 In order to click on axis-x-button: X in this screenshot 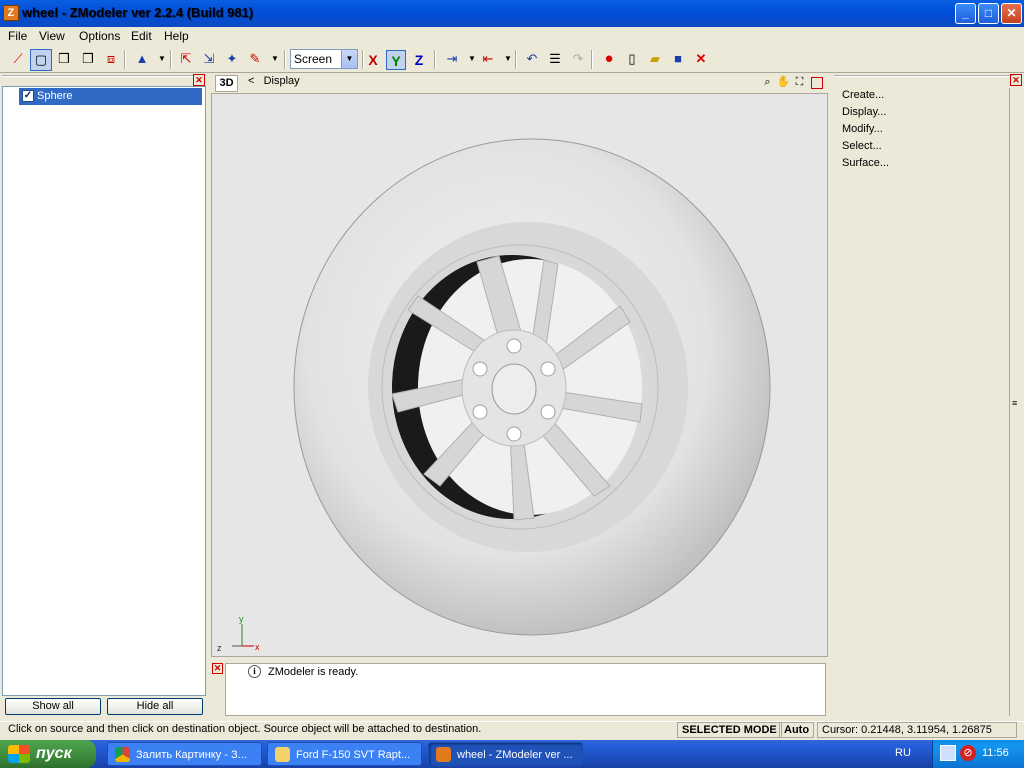, I will do `click(373, 60)`.